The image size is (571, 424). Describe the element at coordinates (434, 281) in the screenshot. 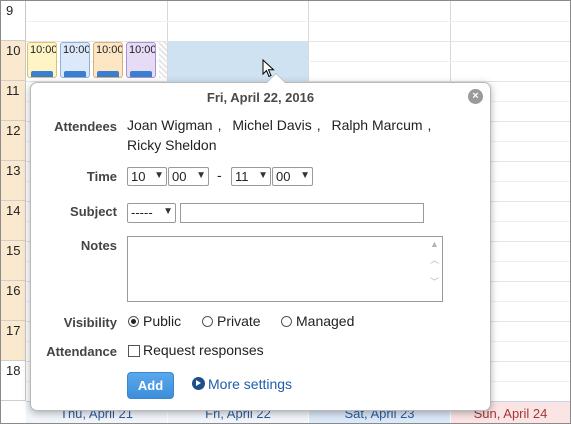

I see `scroll-down-icon: ﹀` at that location.